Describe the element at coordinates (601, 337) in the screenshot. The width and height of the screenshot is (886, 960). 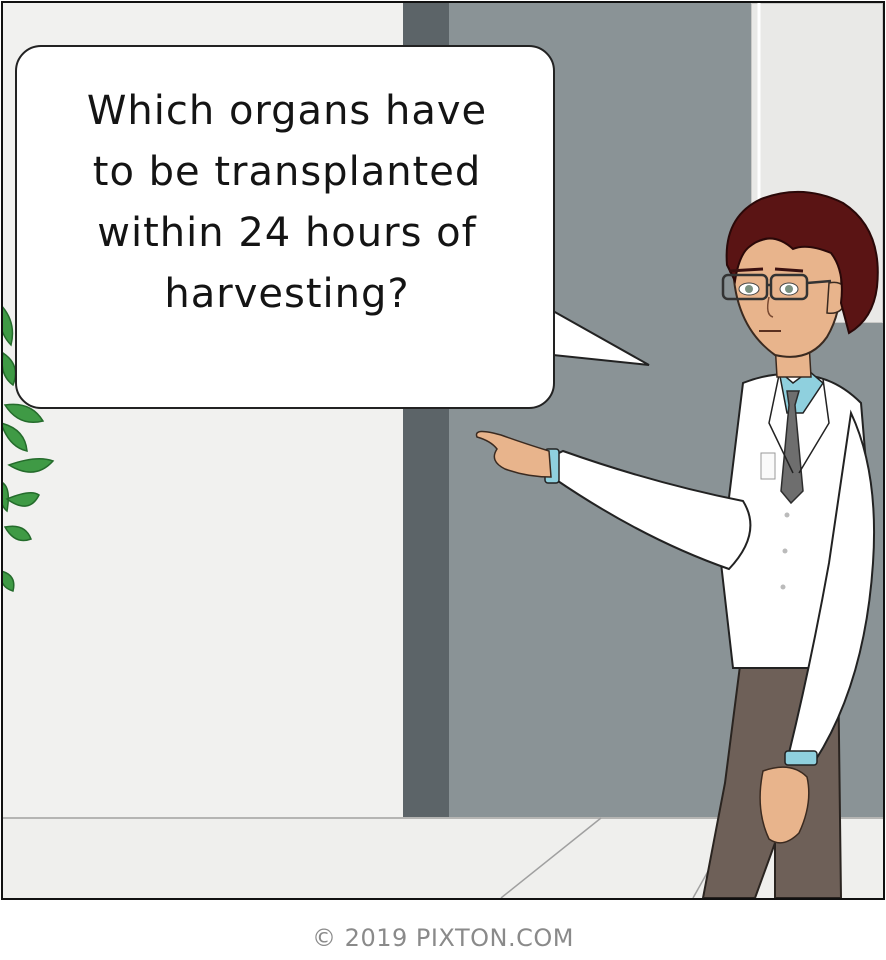
I see `speech-bubble-tail` at that location.